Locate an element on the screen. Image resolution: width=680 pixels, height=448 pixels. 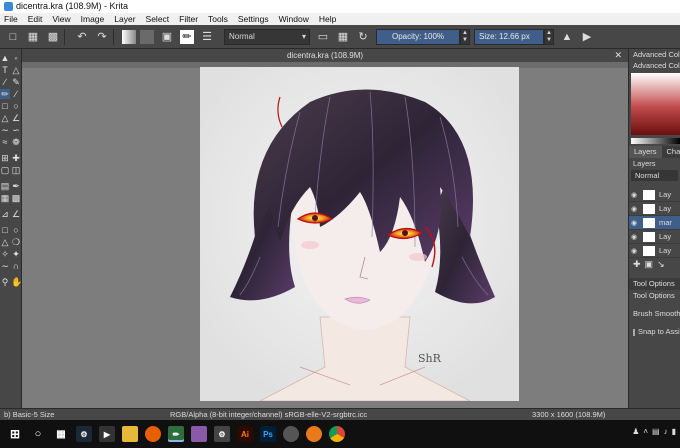
edit-shapes-icon: △ is located at coordinates (16, 70).